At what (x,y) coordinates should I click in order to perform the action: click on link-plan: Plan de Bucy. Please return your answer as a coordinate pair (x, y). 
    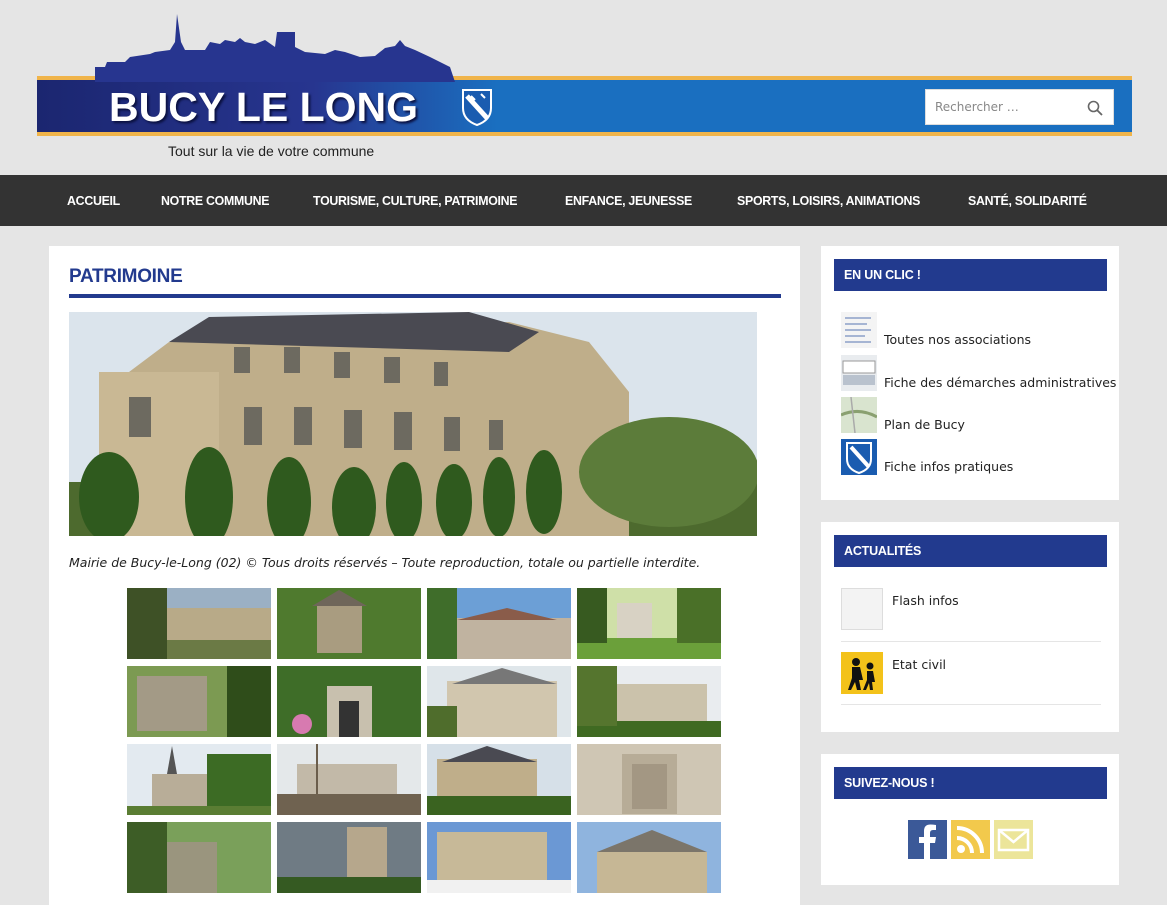
    Looking at the image, I should click on (976, 415).